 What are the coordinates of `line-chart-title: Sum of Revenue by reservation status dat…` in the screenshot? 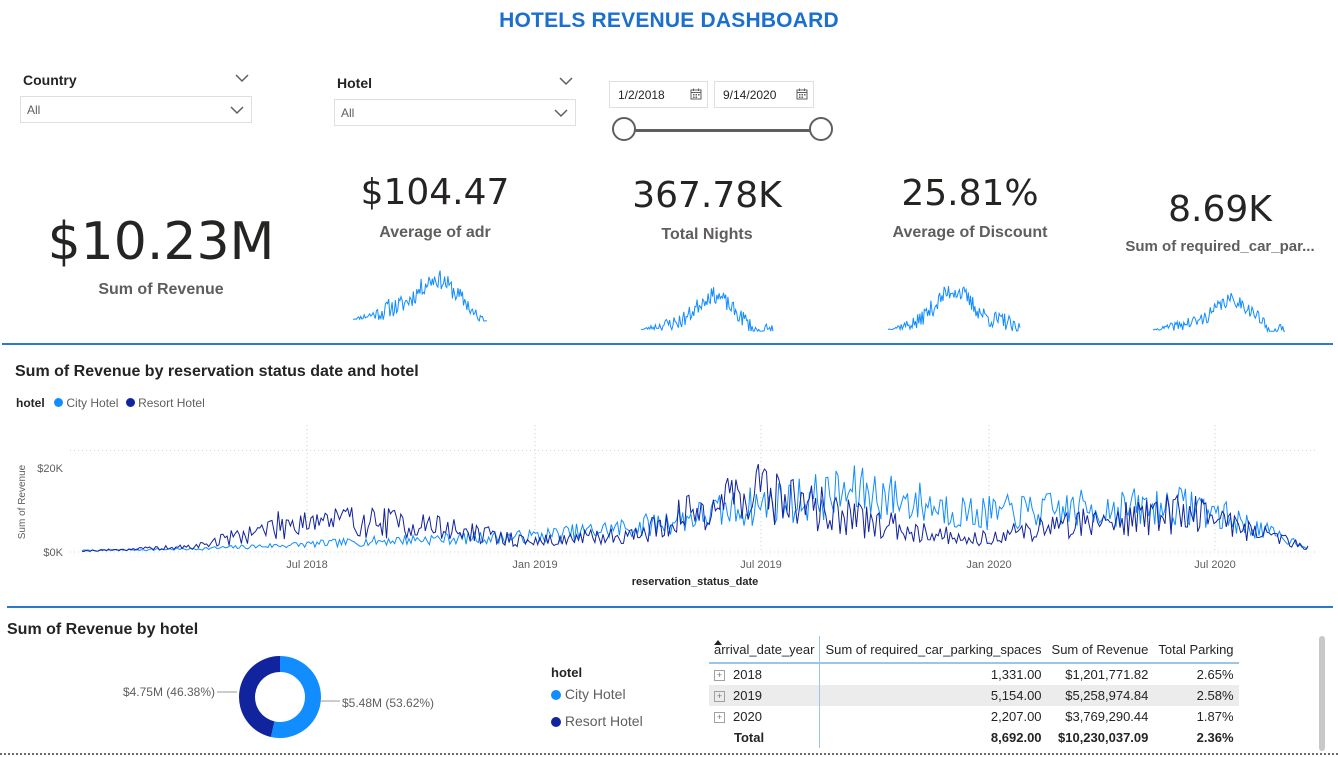 It's located at (217, 371).